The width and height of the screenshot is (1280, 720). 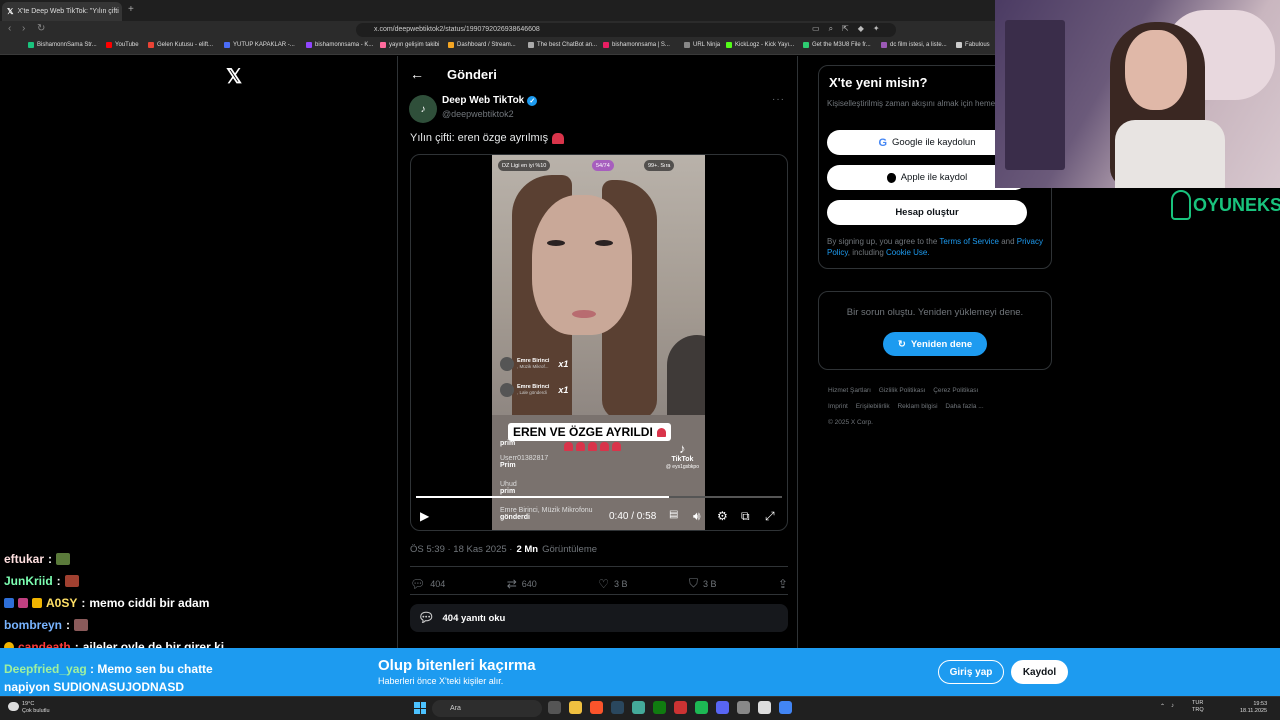 I want to click on task-view-icon, so click(x=554, y=707).